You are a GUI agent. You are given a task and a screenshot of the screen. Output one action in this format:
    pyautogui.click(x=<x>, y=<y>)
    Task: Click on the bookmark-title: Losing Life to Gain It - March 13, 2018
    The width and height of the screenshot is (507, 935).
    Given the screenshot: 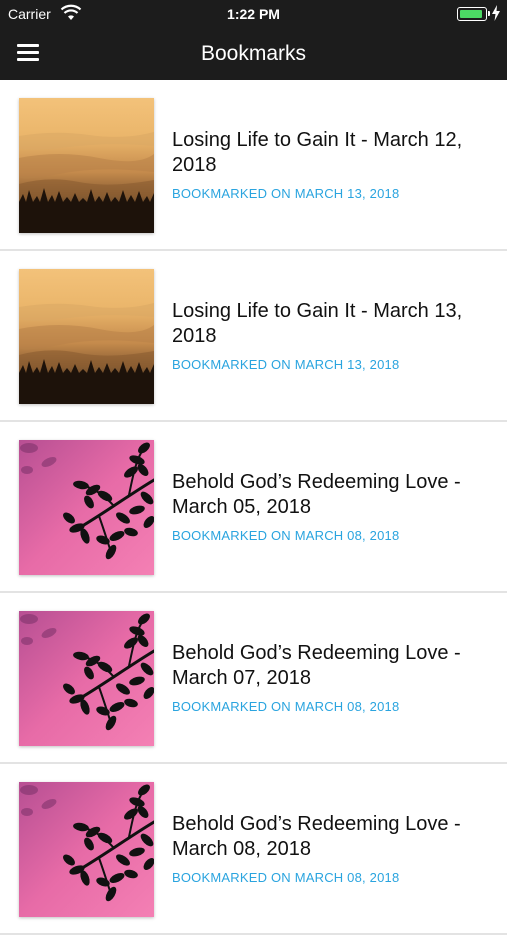 What is the action you would take?
    pyautogui.click(x=317, y=323)
    